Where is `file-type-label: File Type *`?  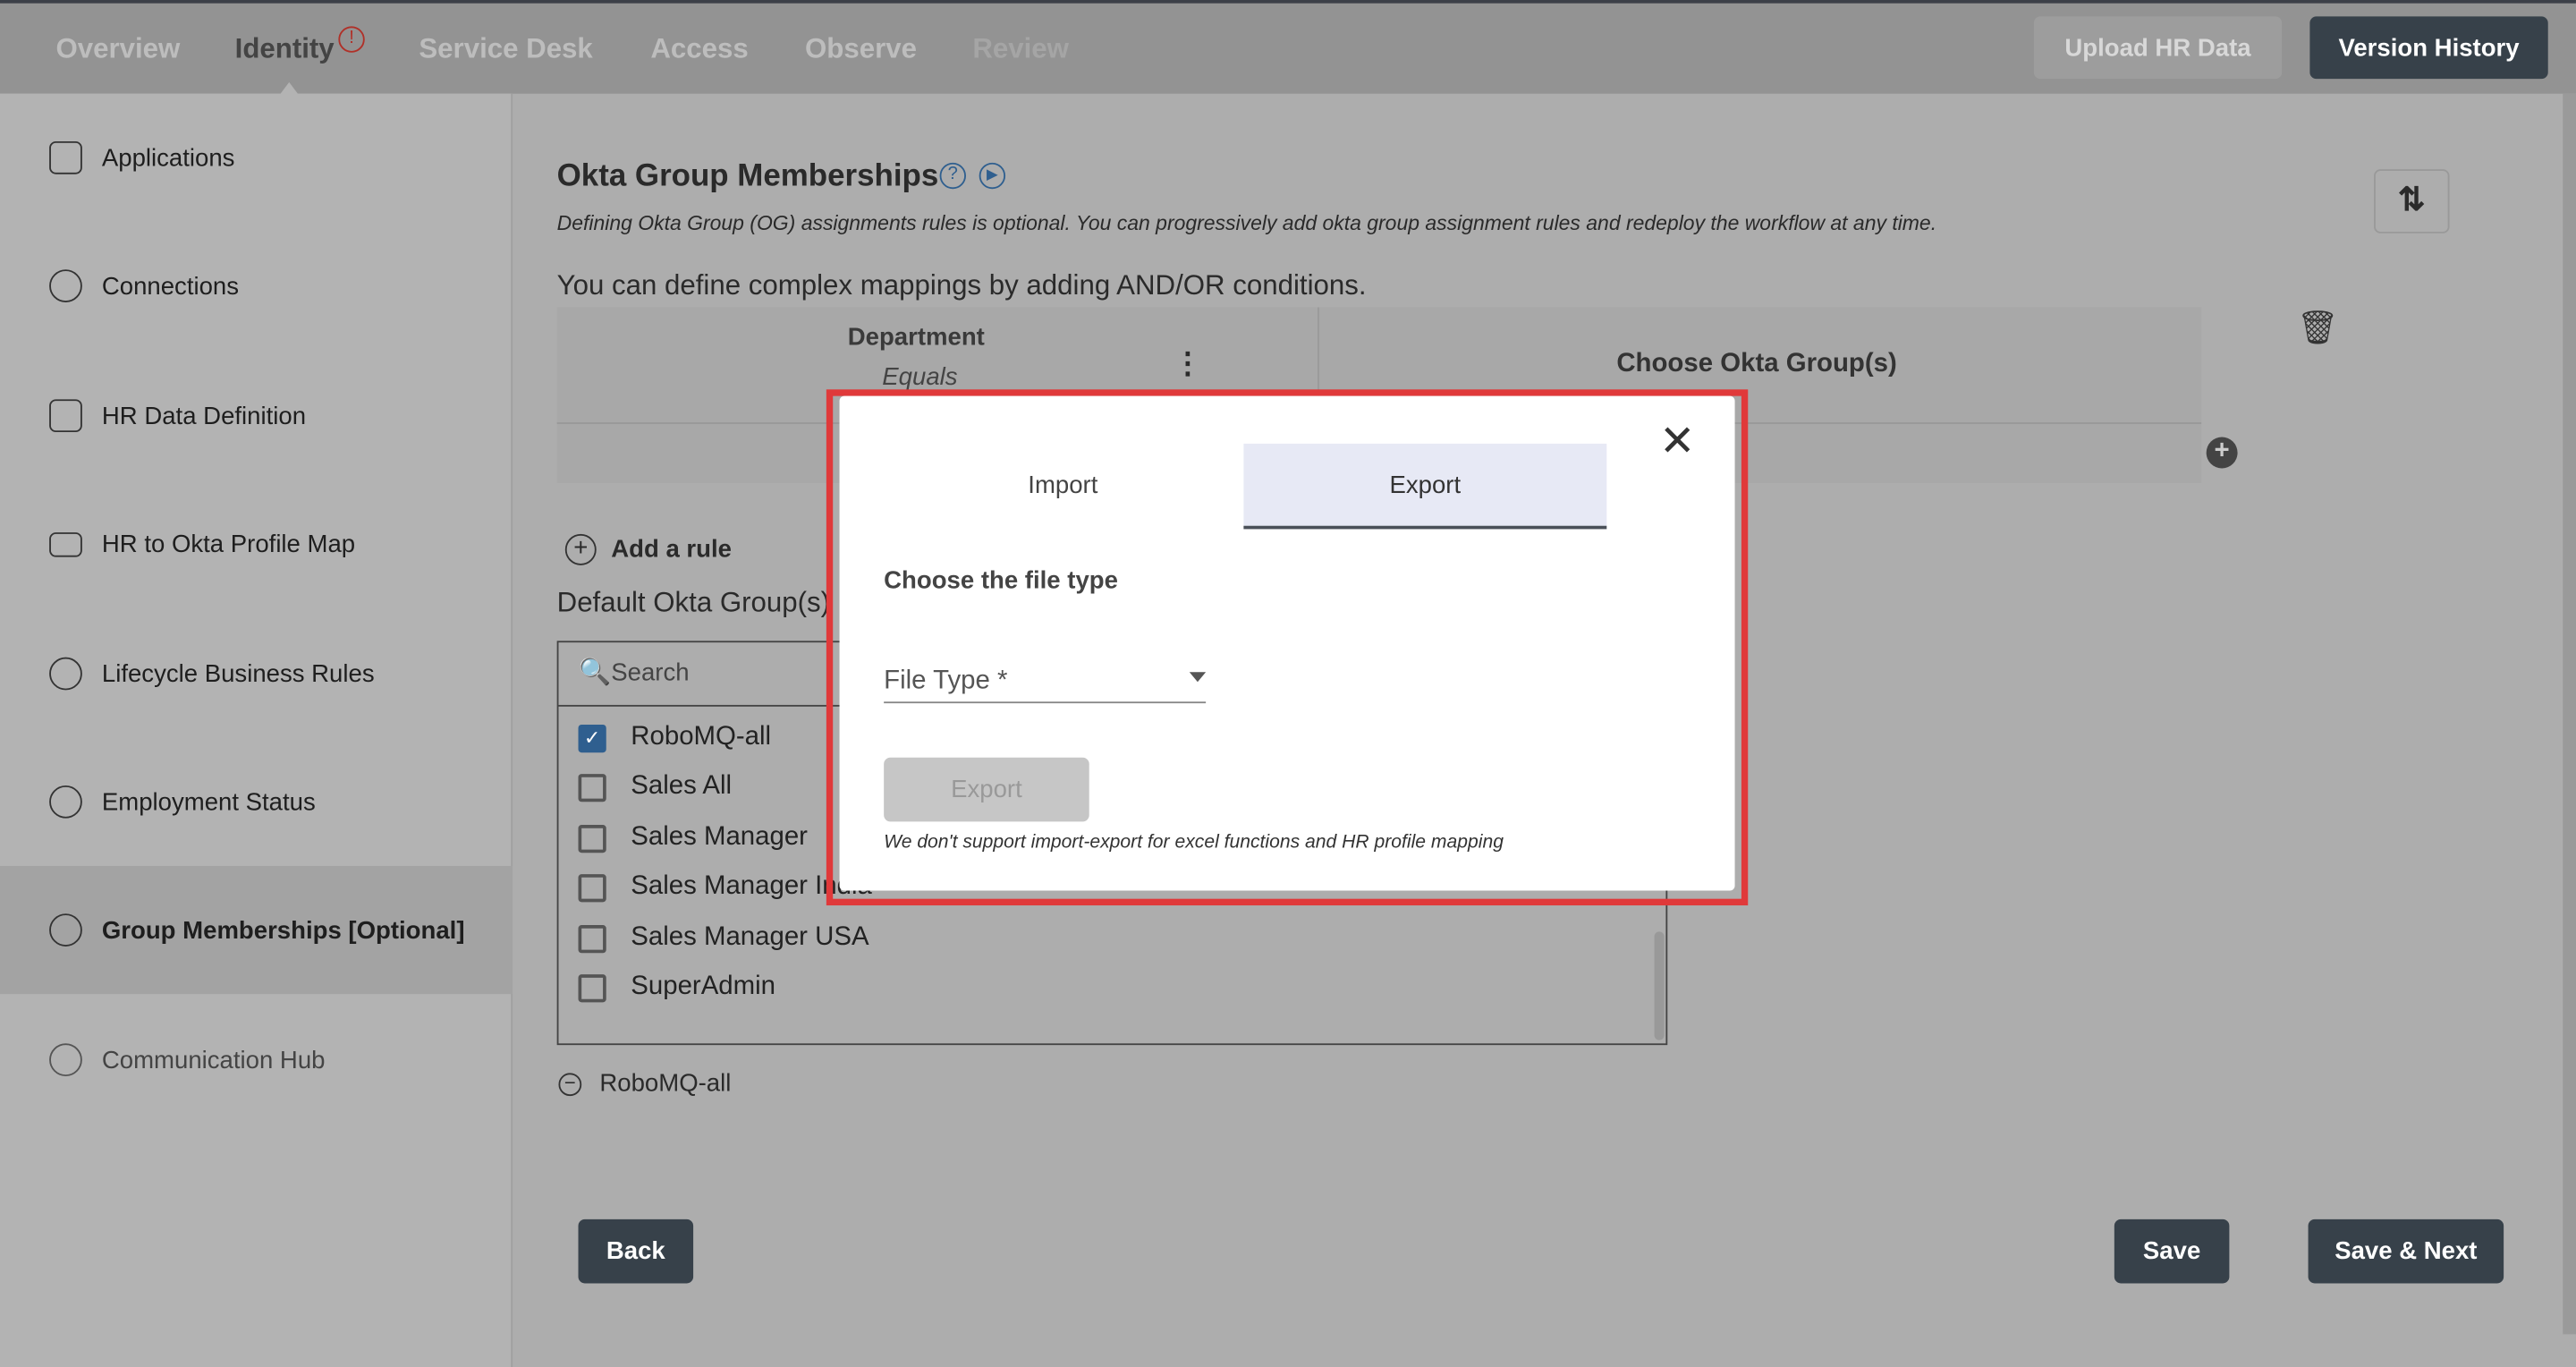 file-type-label: File Type * is located at coordinates (946, 681).